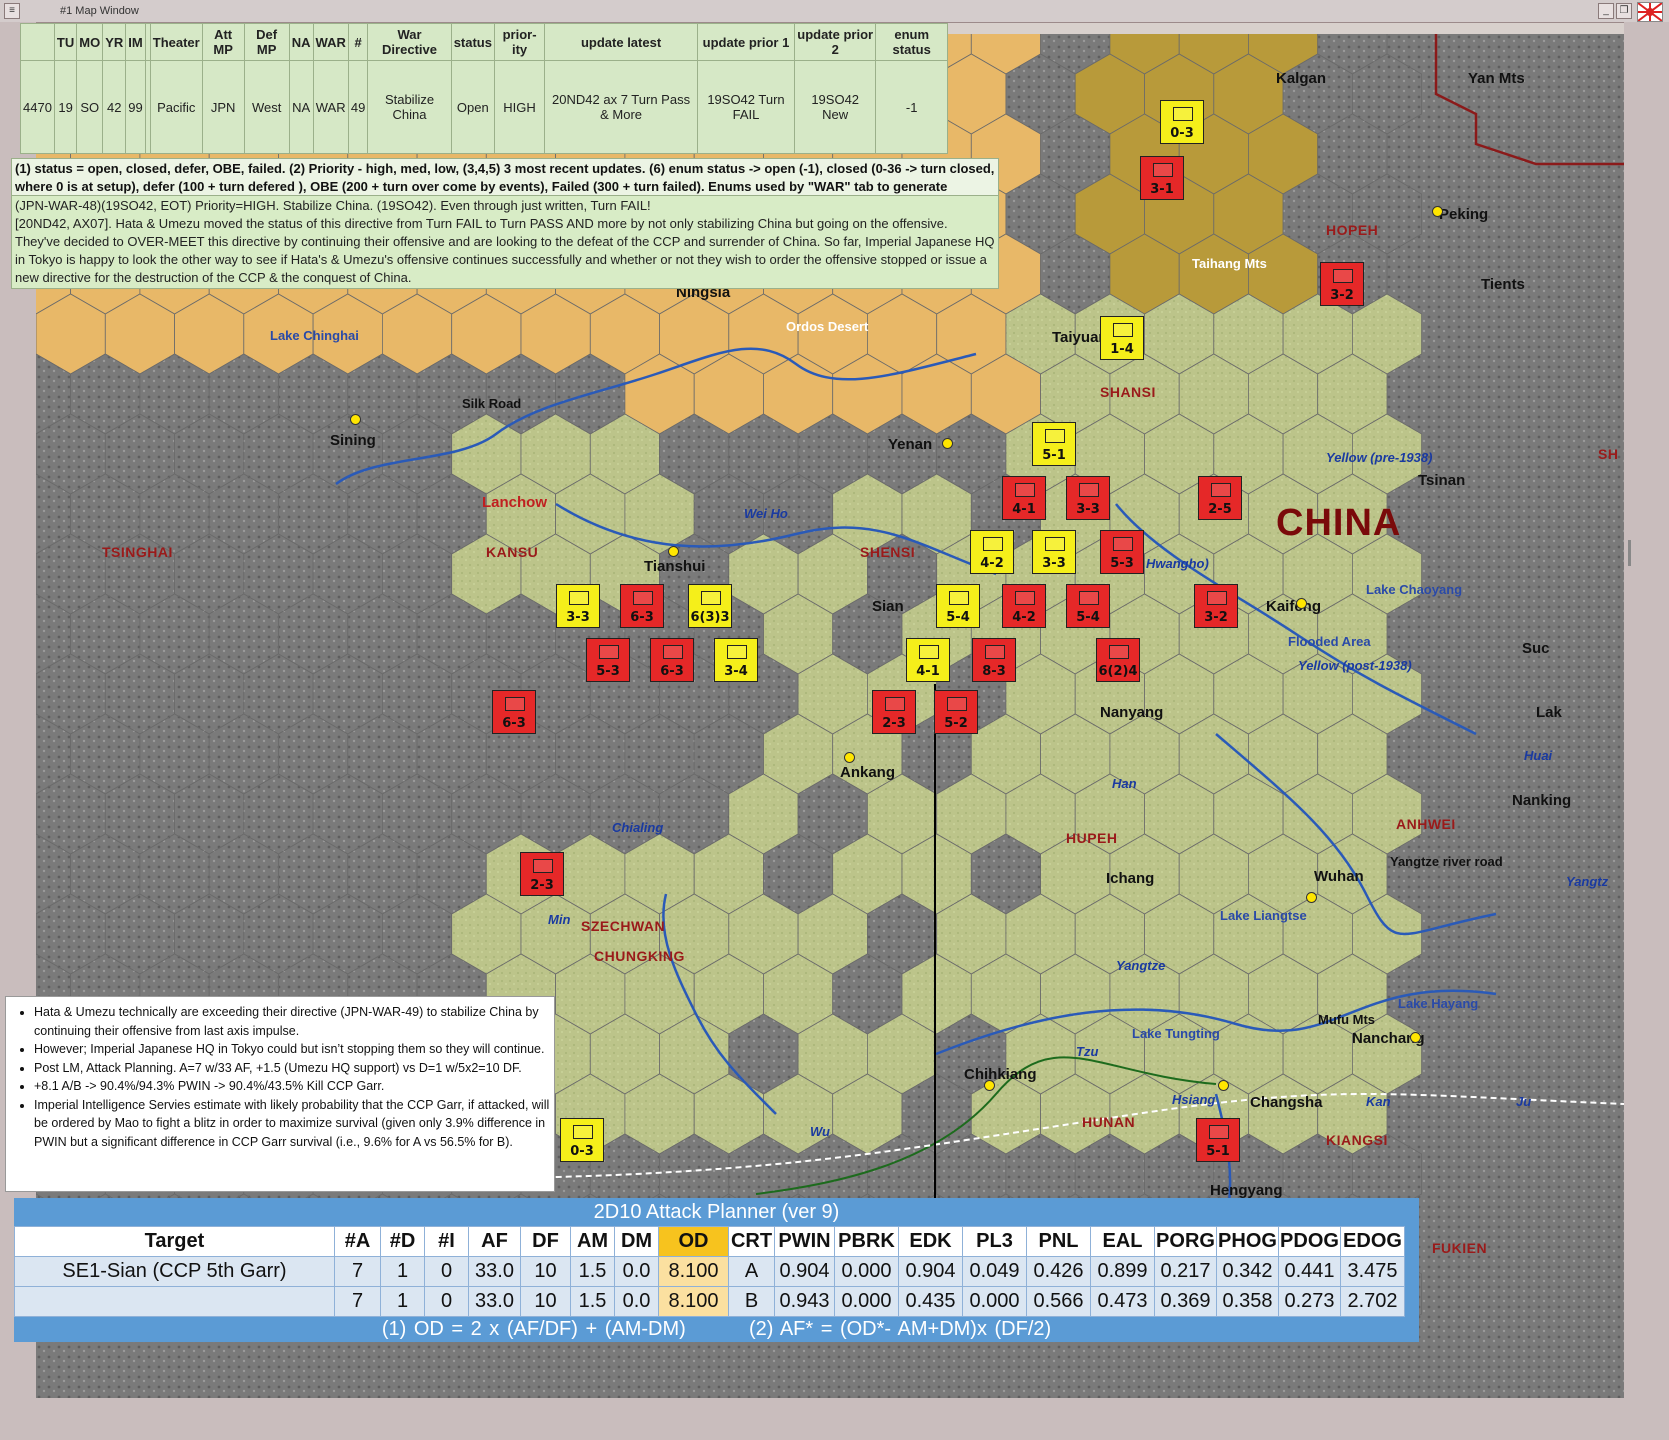 The image size is (1669, 1440). Describe the element at coordinates (1122, 349) in the screenshot. I see `unit-strength: 1-4` at that location.